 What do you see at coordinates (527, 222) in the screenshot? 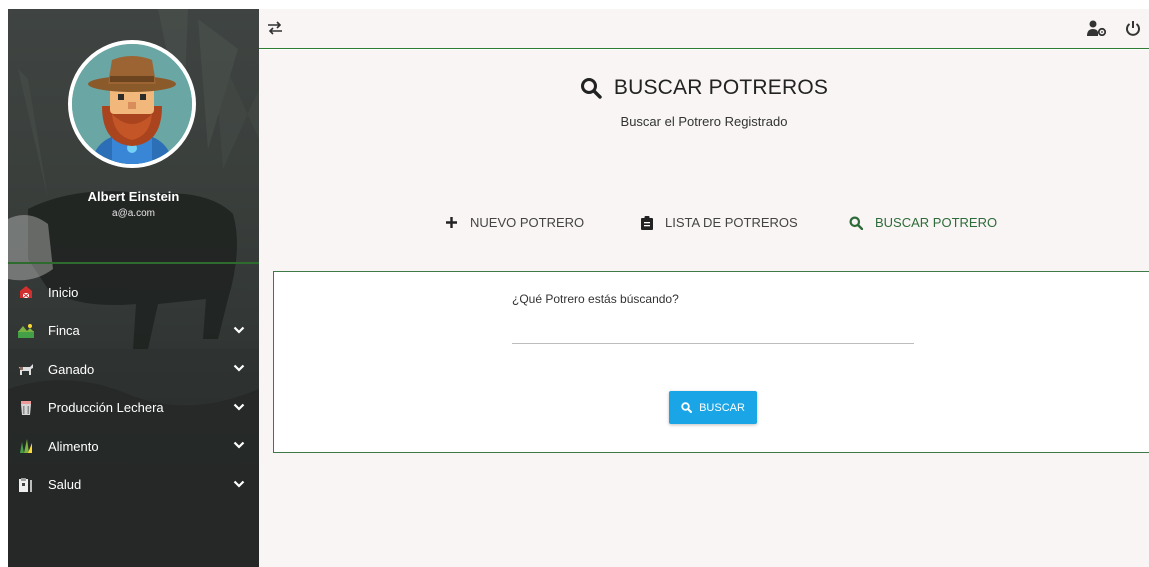
I see `nav-nuevo-label: NUEVO POTRERO` at bounding box center [527, 222].